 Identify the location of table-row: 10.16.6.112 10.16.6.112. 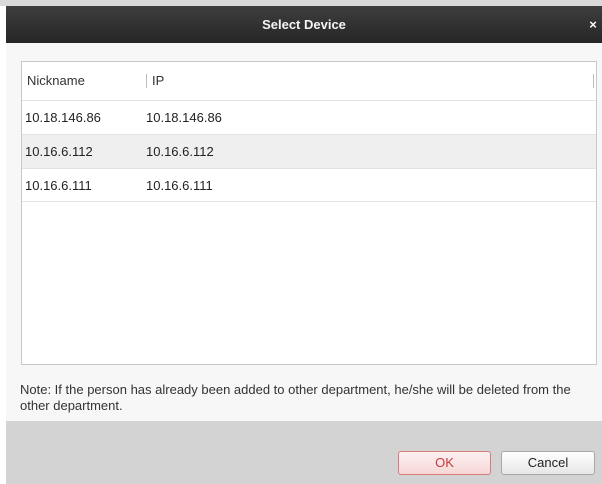
(309, 151).